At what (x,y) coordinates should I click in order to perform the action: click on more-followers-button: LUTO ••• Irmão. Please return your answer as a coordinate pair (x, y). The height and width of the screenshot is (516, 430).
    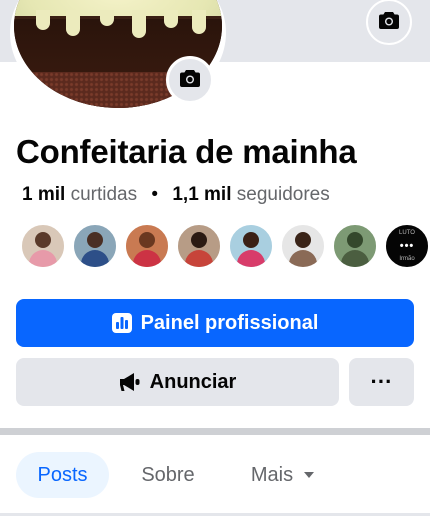
    Looking at the image, I should click on (407, 246).